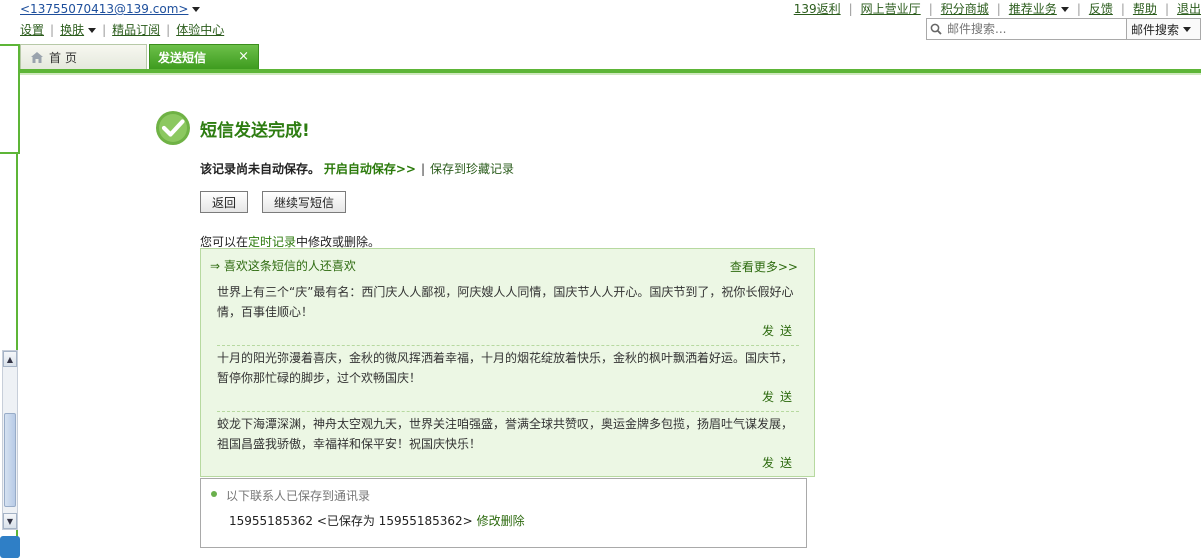 The width and height of the screenshot is (1201, 558). Describe the element at coordinates (214, 494) in the screenshot. I see `bullet-icon` at that location.